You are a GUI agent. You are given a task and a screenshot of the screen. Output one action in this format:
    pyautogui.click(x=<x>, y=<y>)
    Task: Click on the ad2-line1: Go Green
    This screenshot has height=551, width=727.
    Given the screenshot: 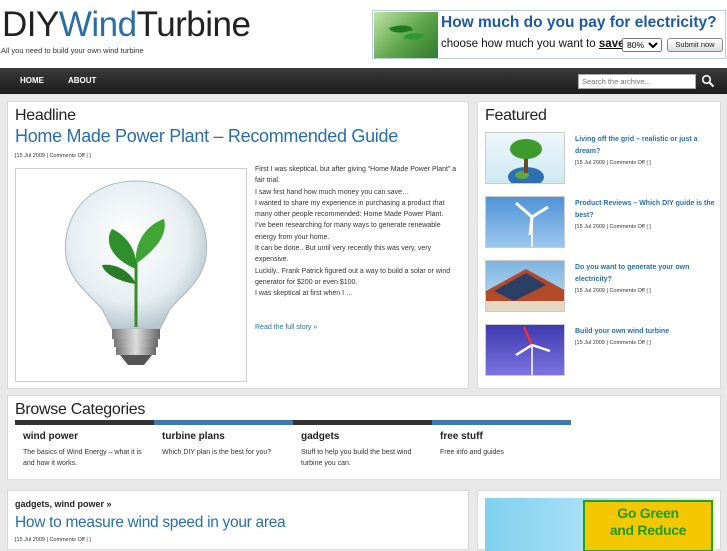 What is the action you would take?
    pyautogui.click(x=648, y=513)
    